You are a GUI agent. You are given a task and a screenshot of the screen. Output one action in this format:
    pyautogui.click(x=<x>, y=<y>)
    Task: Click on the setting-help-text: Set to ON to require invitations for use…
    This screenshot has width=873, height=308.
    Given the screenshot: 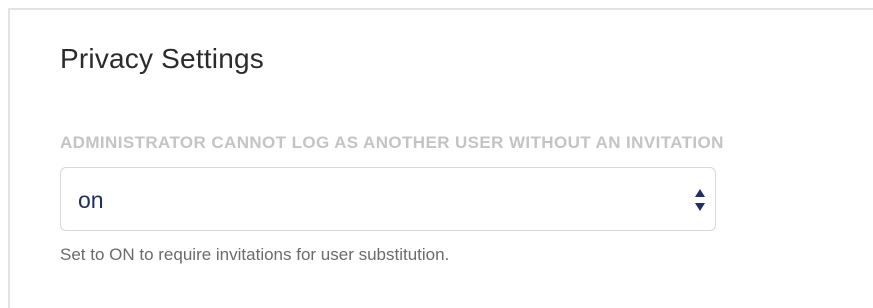 What is the action you would take?
    pyautogui.click(x=255, y=254)
    